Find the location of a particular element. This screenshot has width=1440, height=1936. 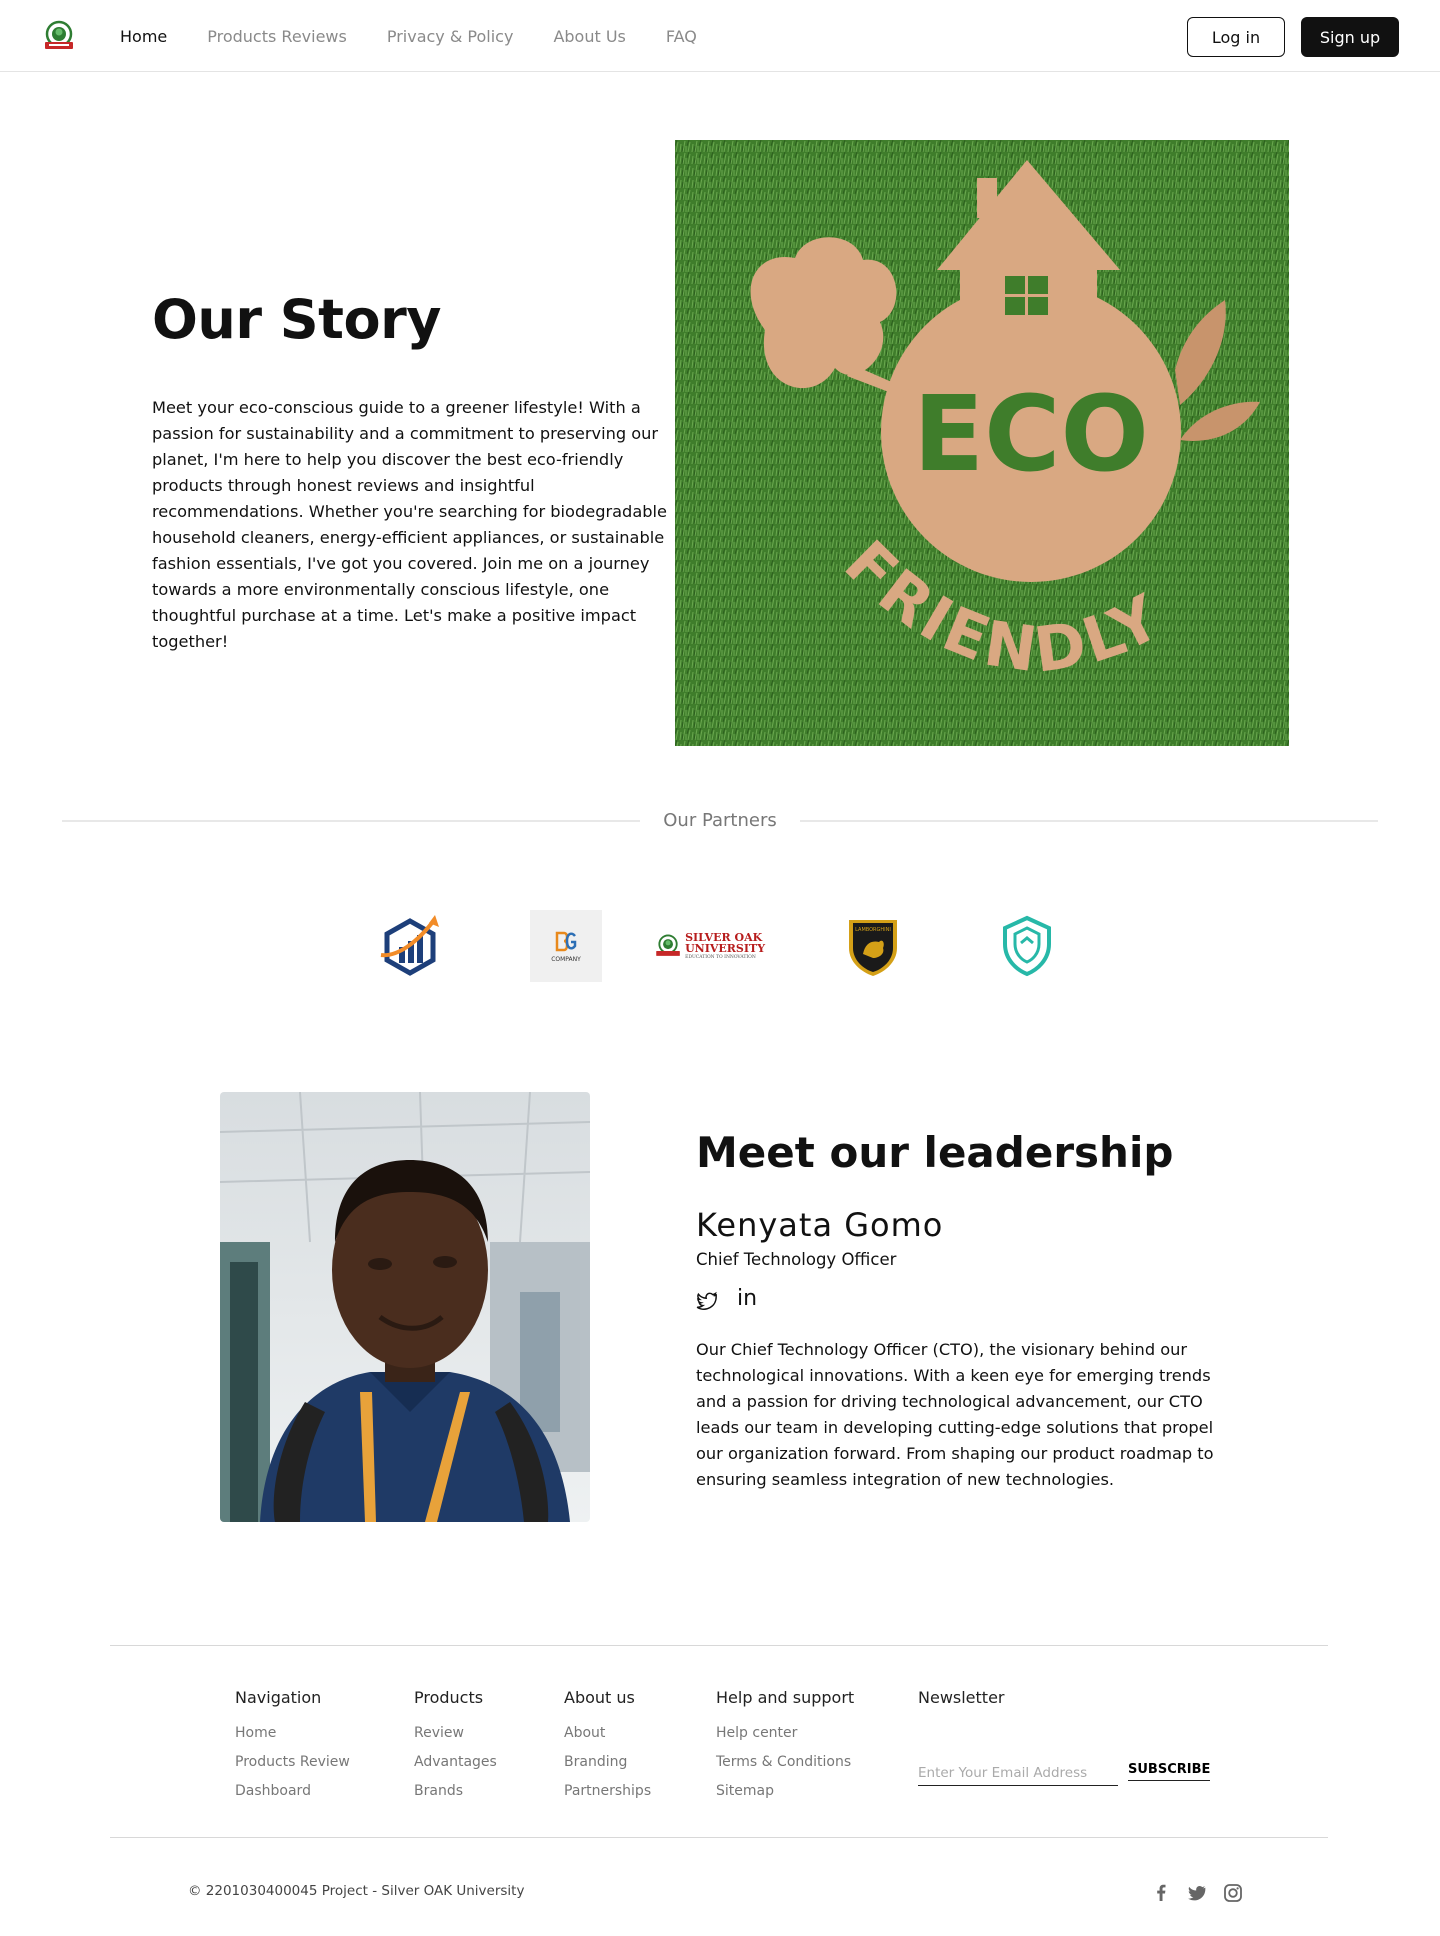

eco-friendly-image: ECO FRIENDLY is located at coordinates (982, 443).